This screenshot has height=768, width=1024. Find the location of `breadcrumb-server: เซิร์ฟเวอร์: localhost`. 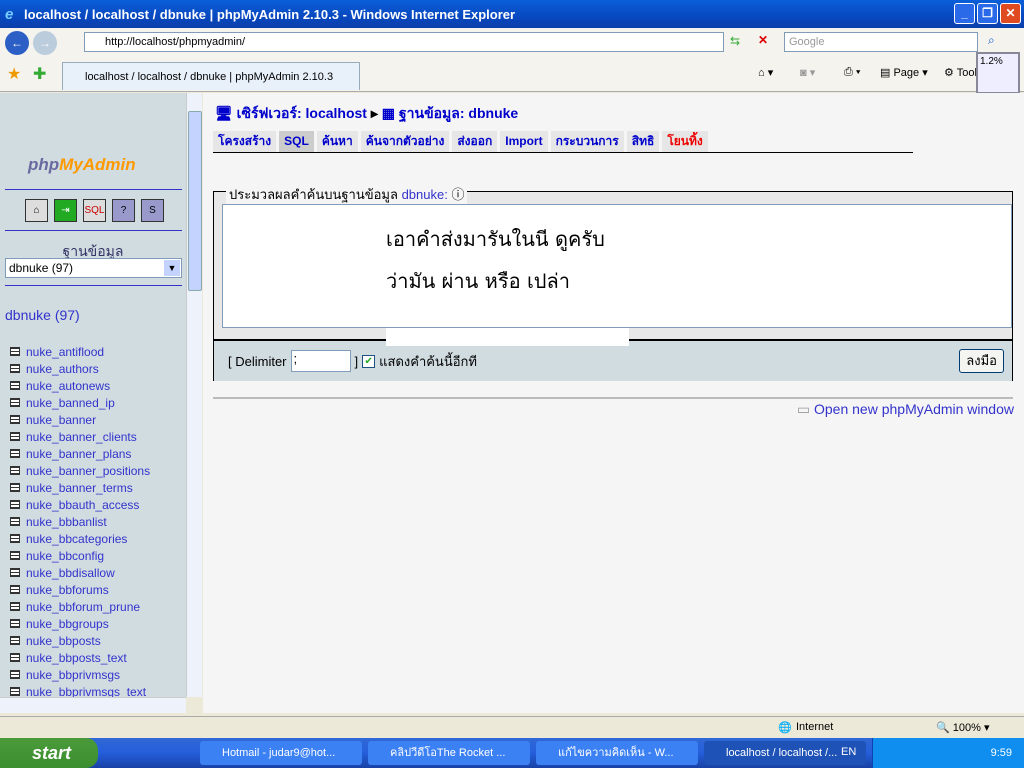

breadcrumb-server: เซิร์ฟเวอร์: localhost is located at coordinates (302, 113).